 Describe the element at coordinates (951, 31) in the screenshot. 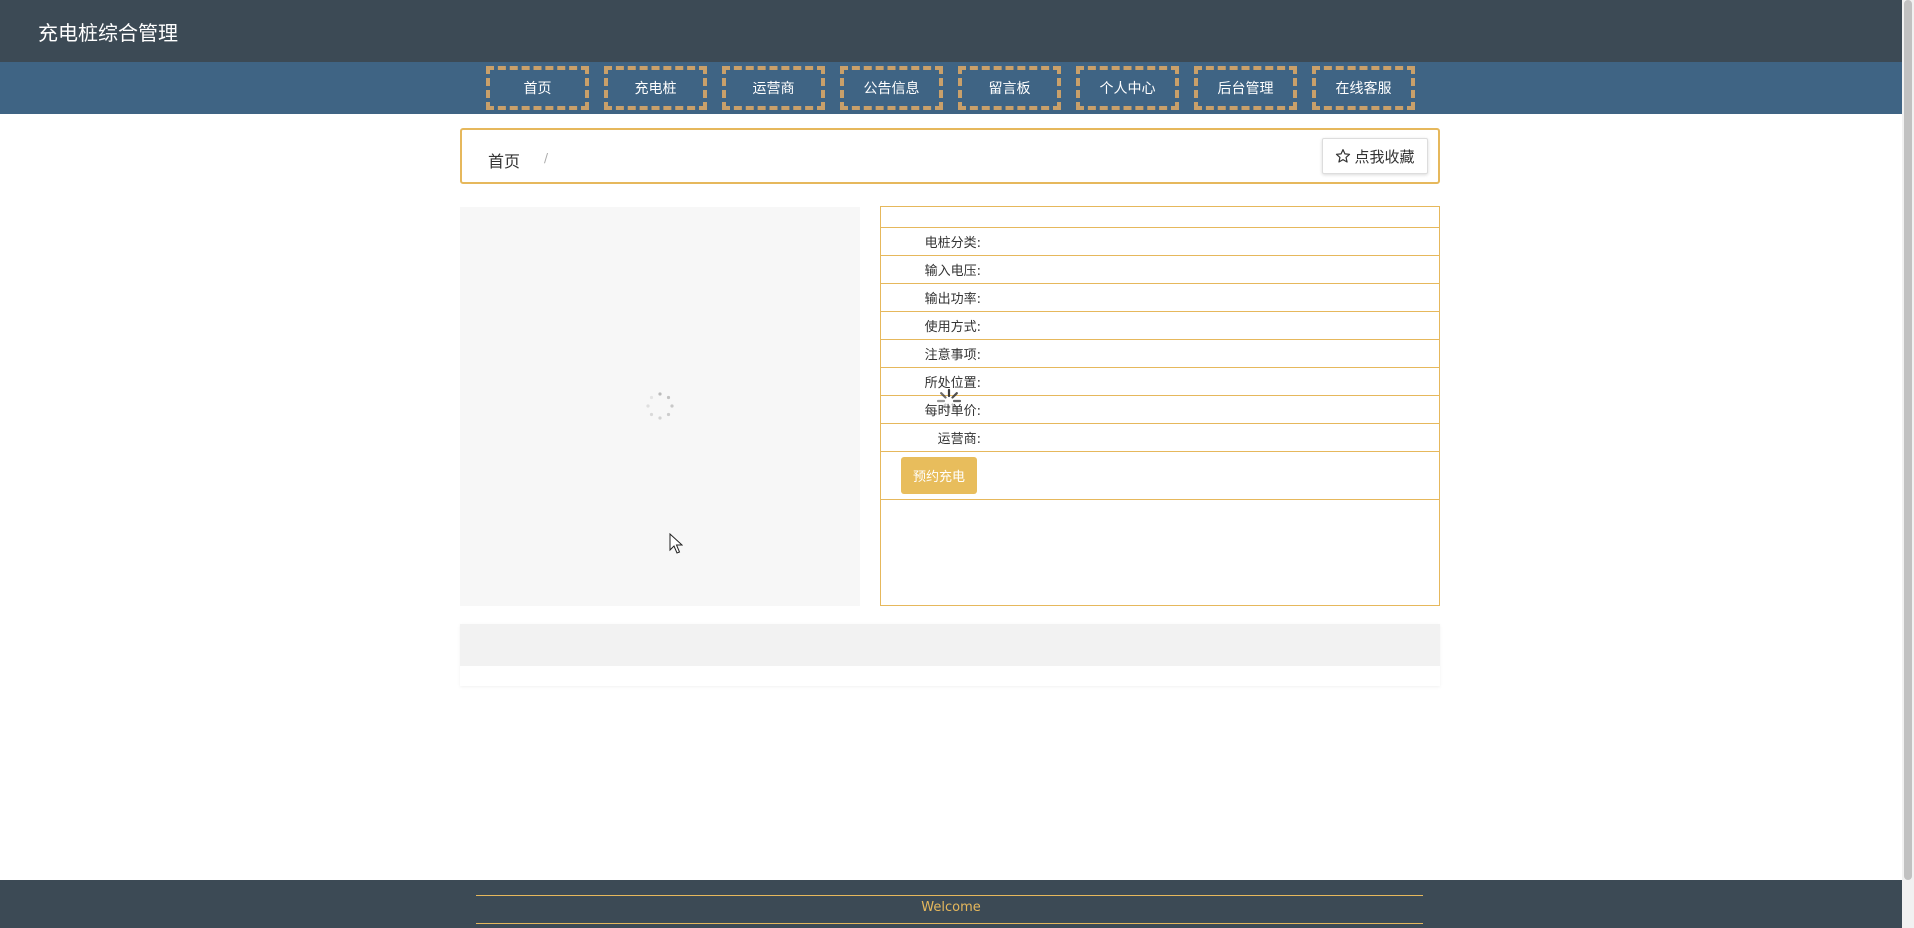

I see `top-header: 充电桩综合管理` at that location.